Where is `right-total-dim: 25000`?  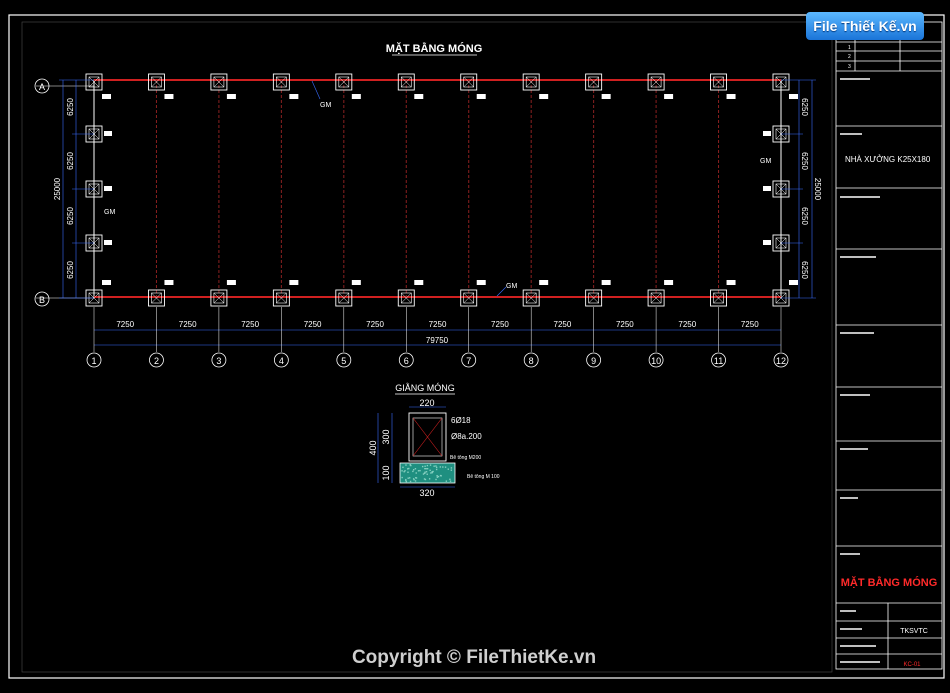 right-total-dim: 25000 is located at coordinates (817, 189).